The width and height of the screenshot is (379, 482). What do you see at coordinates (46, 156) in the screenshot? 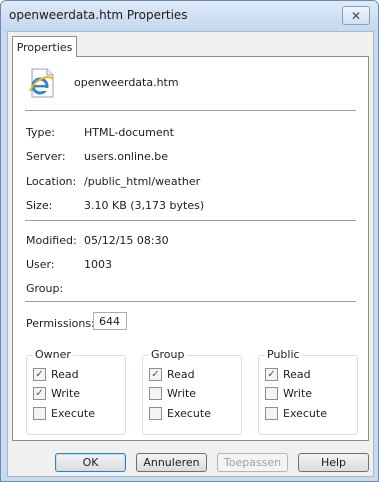
I see `server-label: Server:` at bounding box center [46, 156].